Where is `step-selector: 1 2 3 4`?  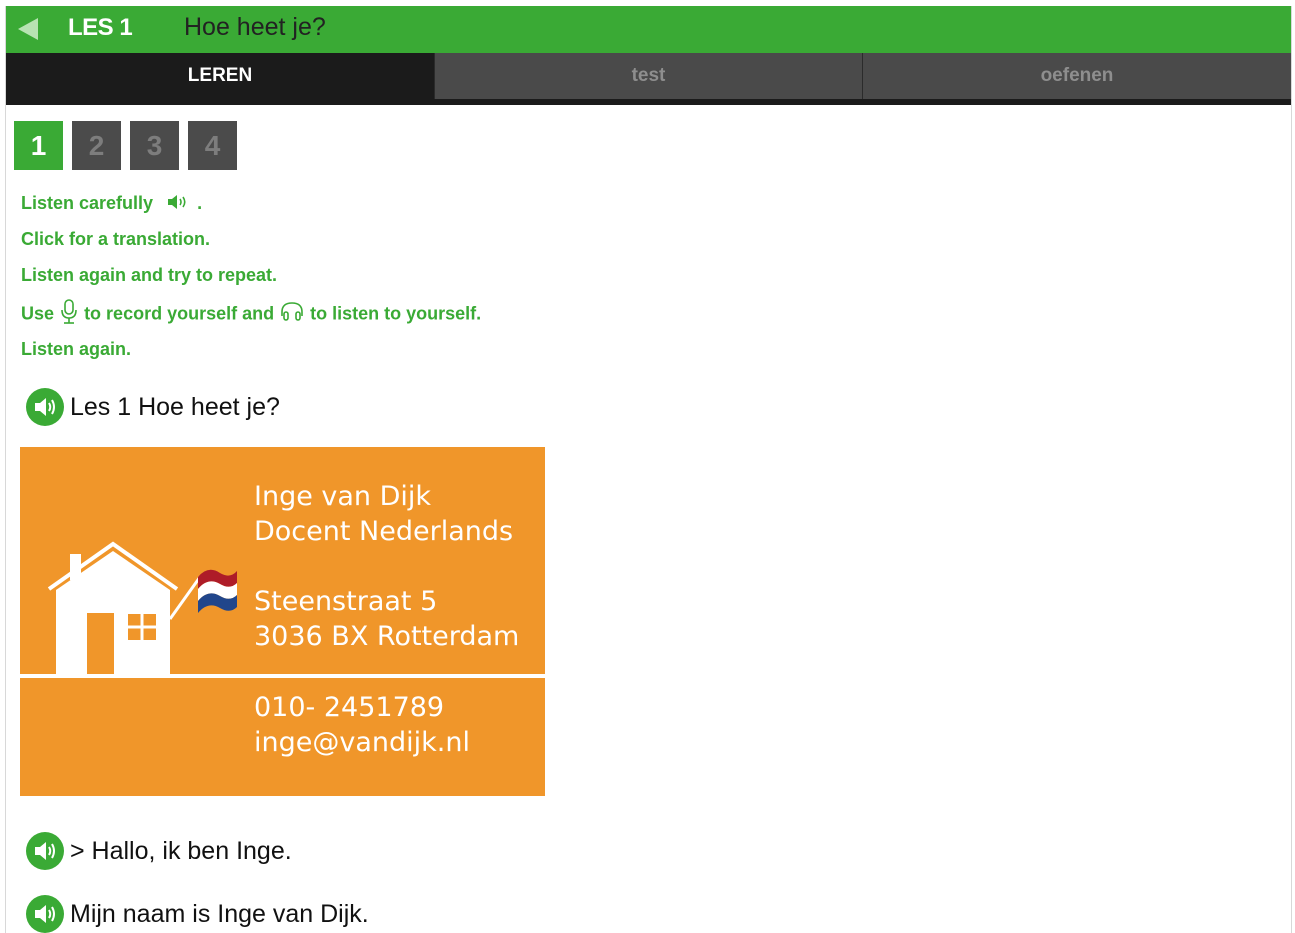 step-selector: 1 2 3 4 is located at coordinates (125, 145).